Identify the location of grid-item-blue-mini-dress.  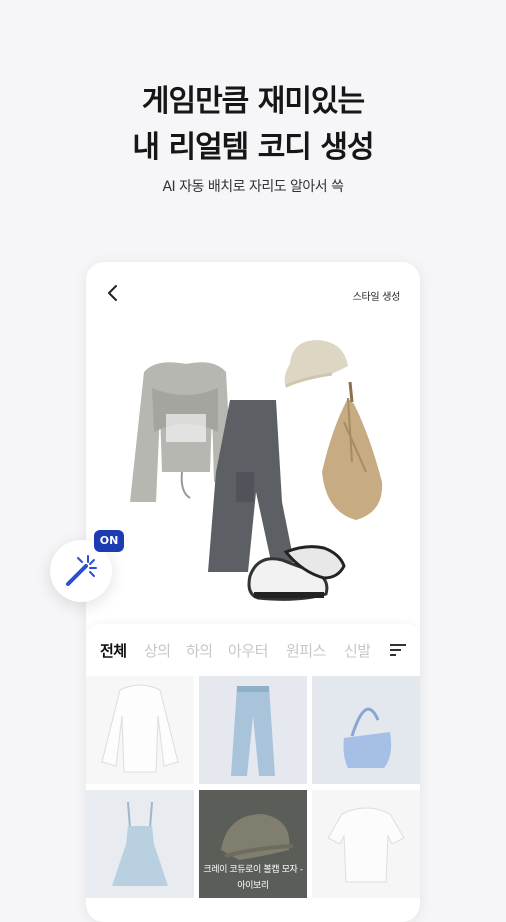
(140, 844).